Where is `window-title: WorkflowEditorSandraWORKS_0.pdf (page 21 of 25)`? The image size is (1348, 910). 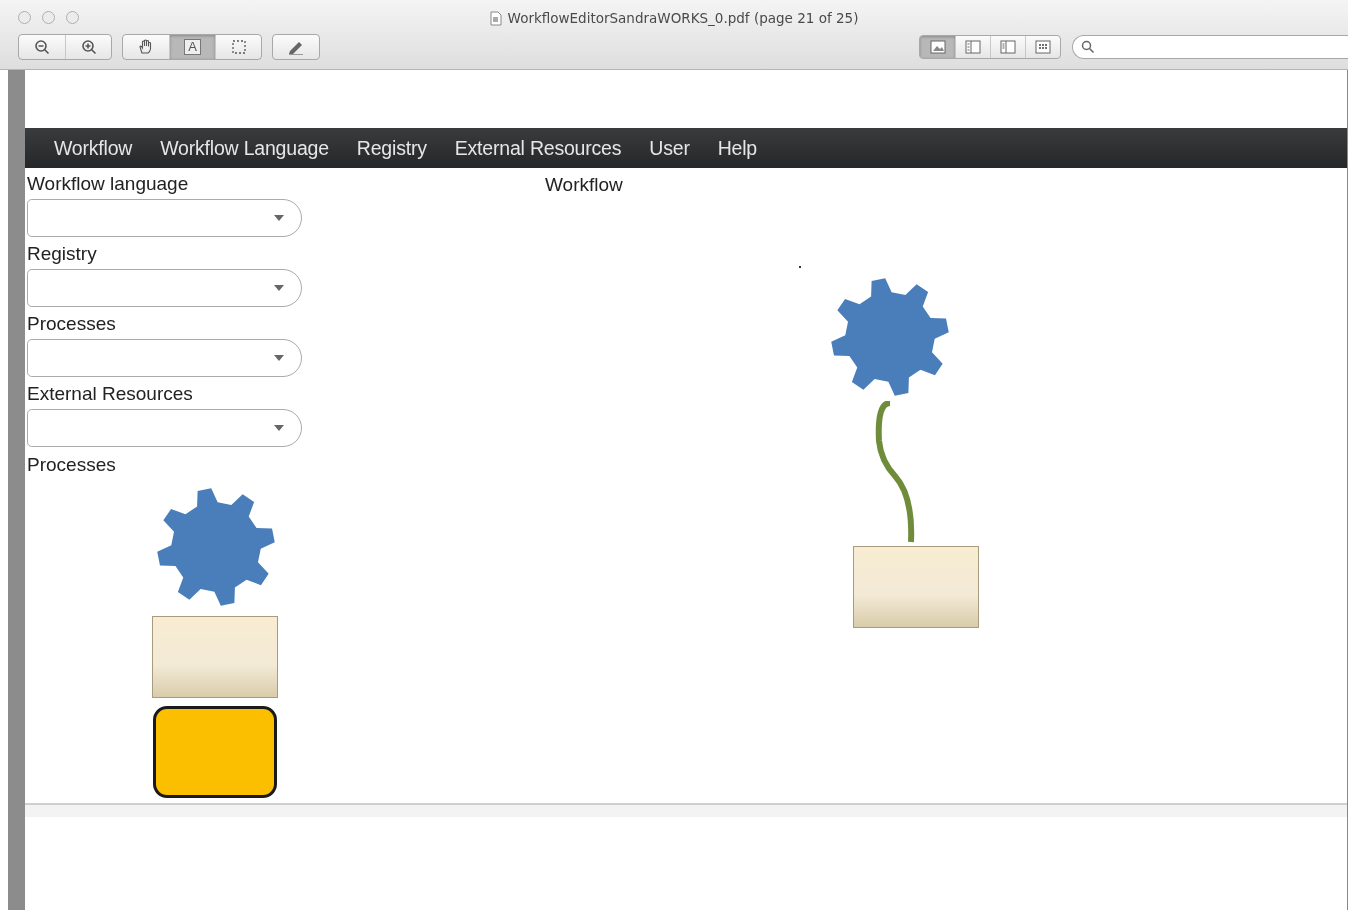 window-title: WorkflowEditorSandraWORKS_0.pdf (page 21 of 25) is located at coordinates (683, 18).